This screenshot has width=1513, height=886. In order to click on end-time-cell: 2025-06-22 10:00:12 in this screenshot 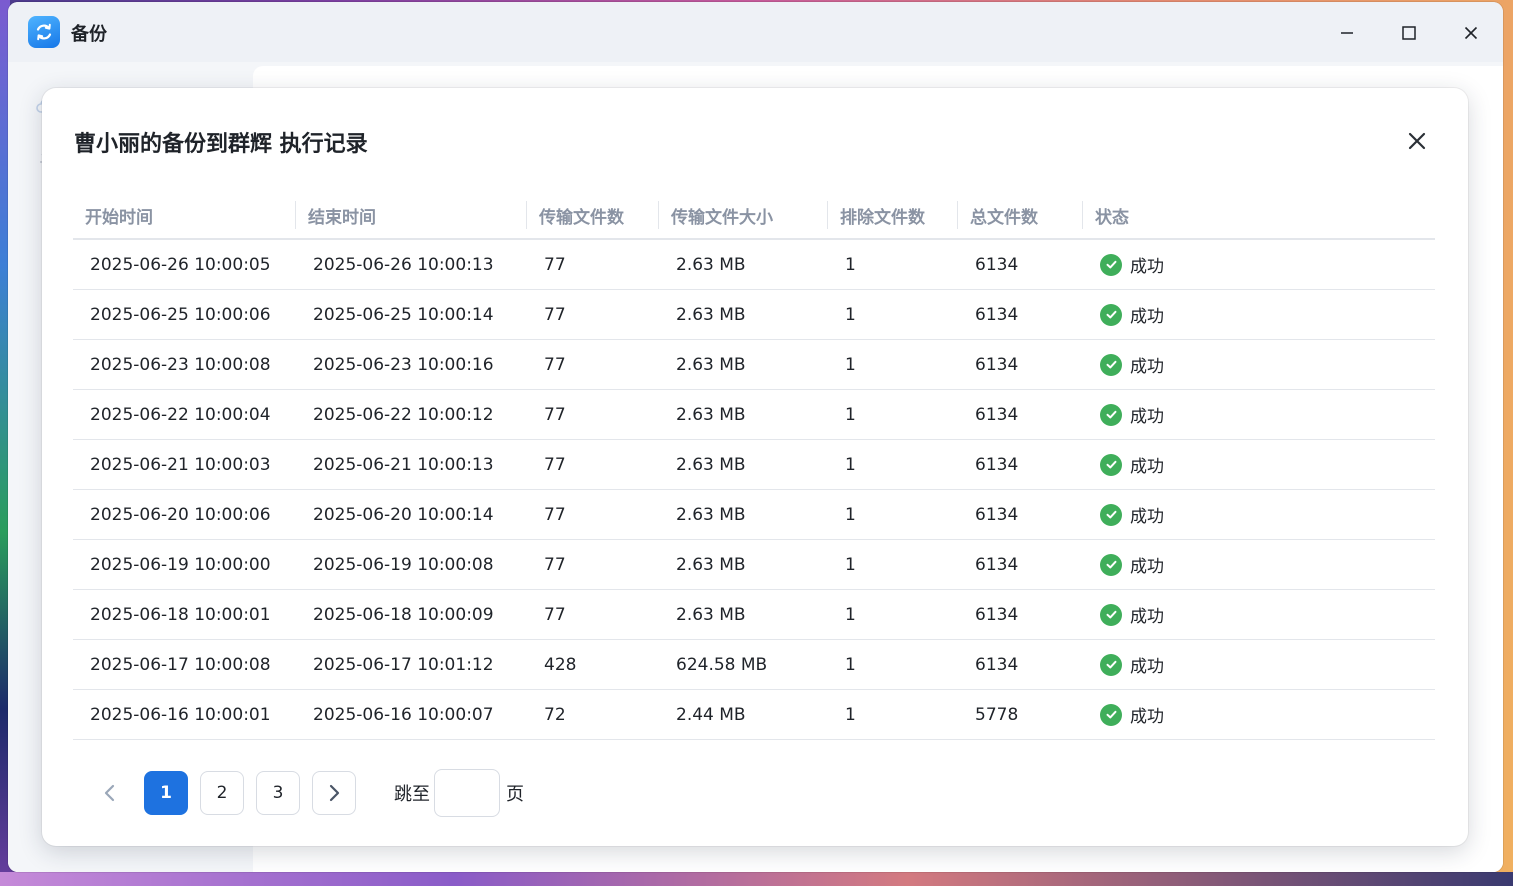, I will do `click(411, 414)`.